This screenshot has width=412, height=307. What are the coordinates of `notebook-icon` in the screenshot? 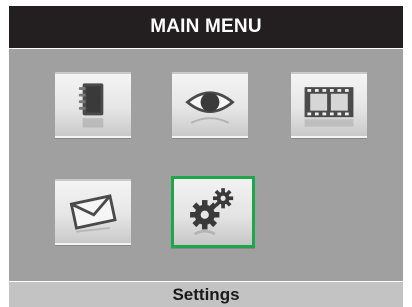 It's located at (91, 105).